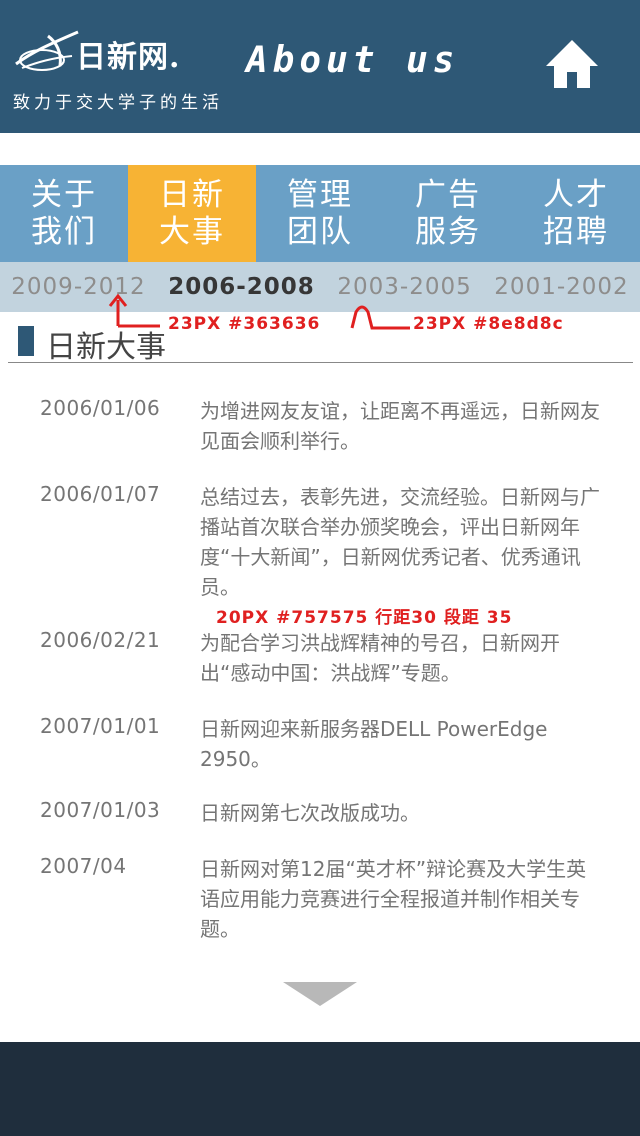 This screenshot has width=640, height=1136. Describe the element at coordinates (26, 341) in the screenshot. I see `section-marker` at that location.